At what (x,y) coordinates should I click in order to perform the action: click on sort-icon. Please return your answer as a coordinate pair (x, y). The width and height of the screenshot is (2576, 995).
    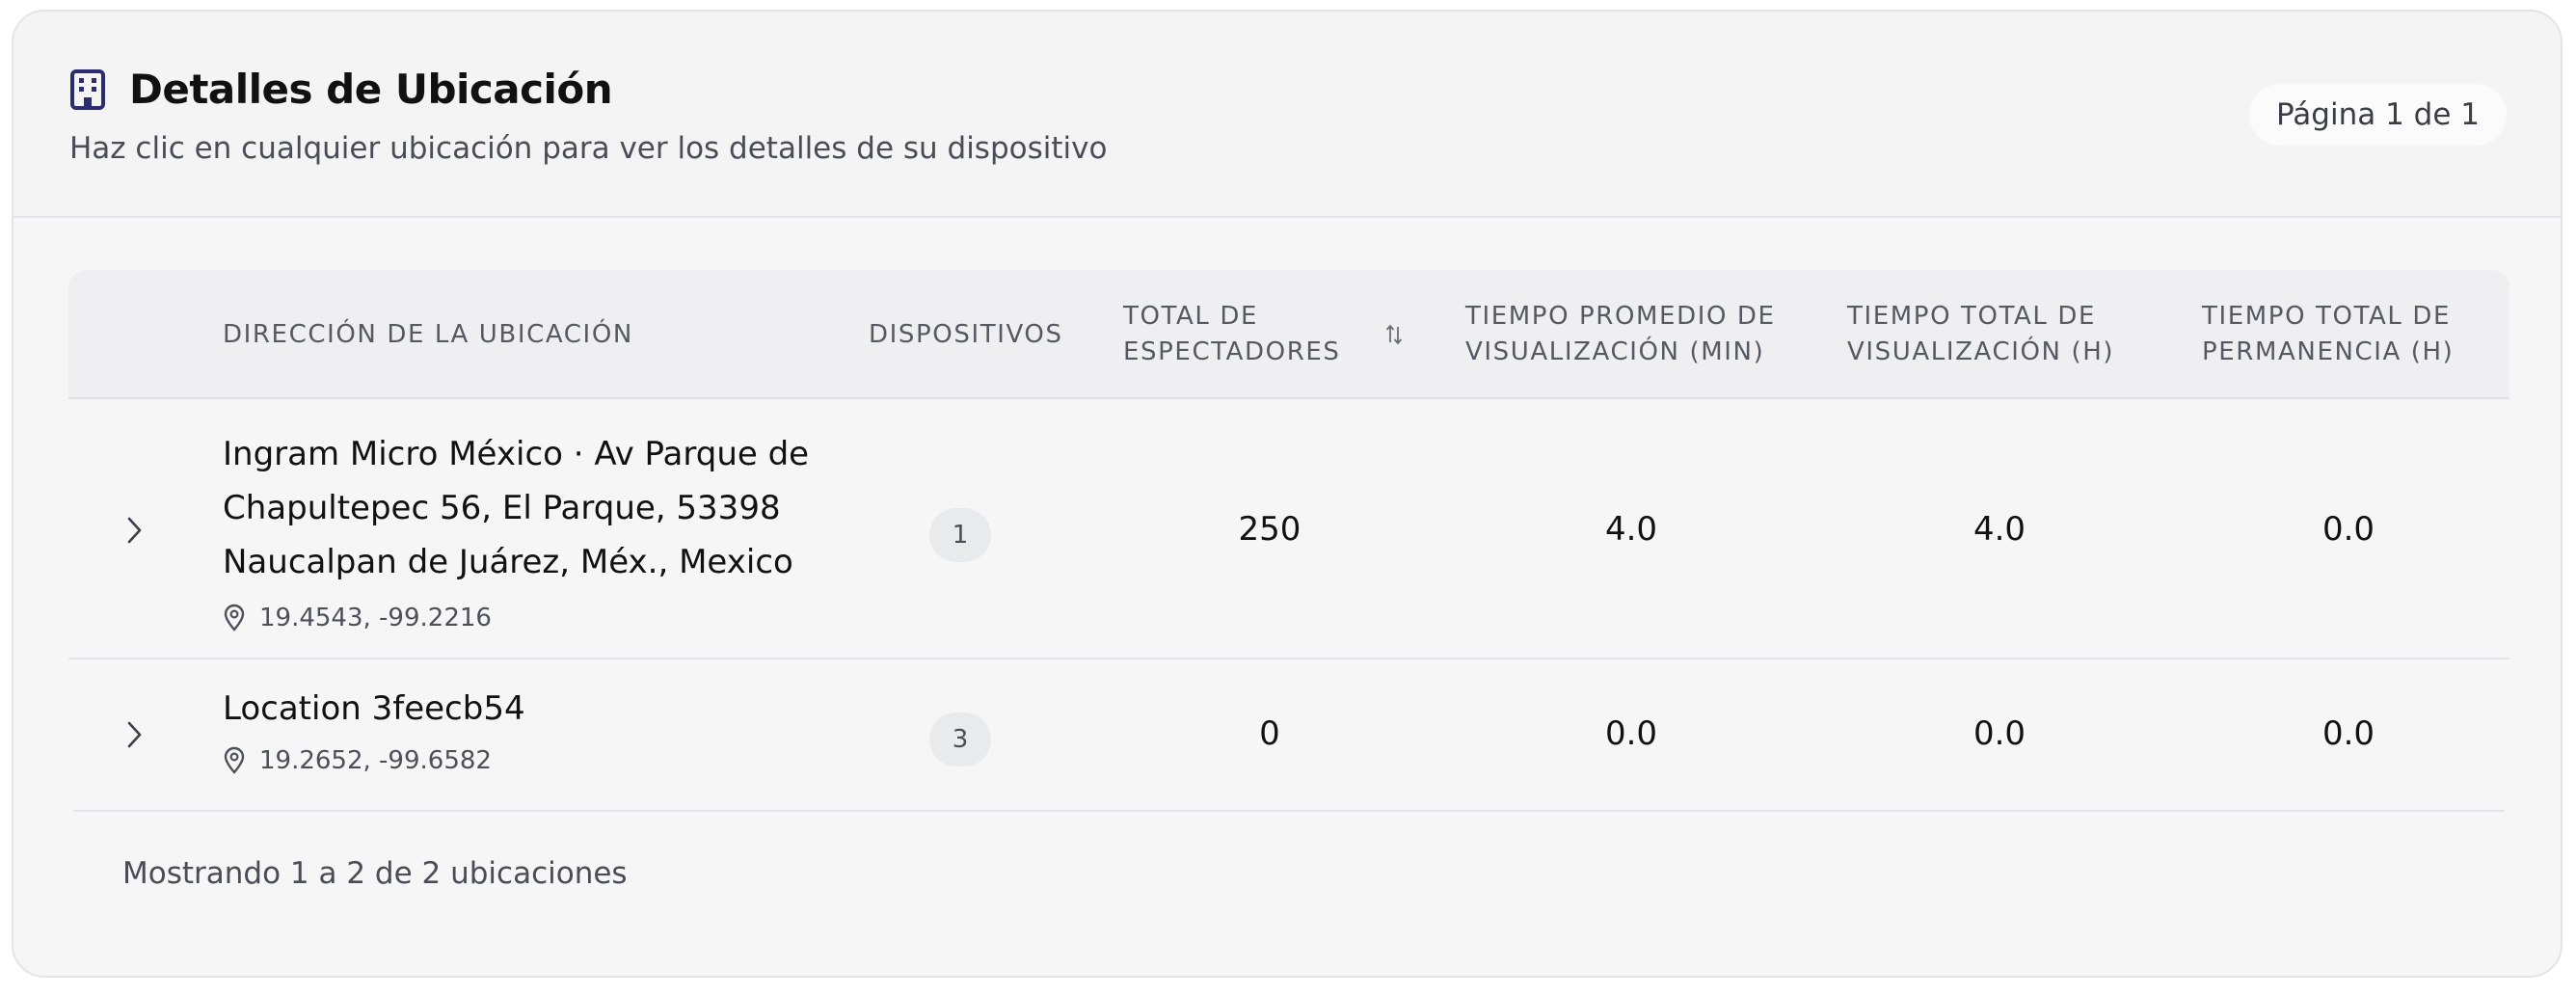
    Looking at the image, I should click on (1394, 334).